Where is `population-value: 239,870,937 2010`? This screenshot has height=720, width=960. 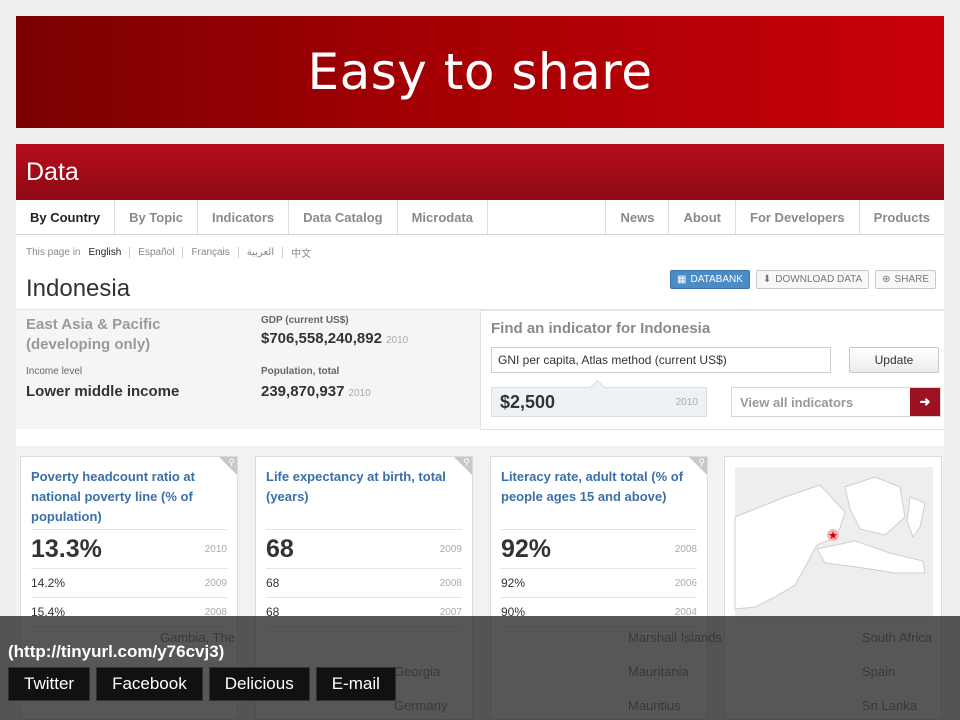
population-value: 239,870,937 2010 is located at coordinates (316, 391).